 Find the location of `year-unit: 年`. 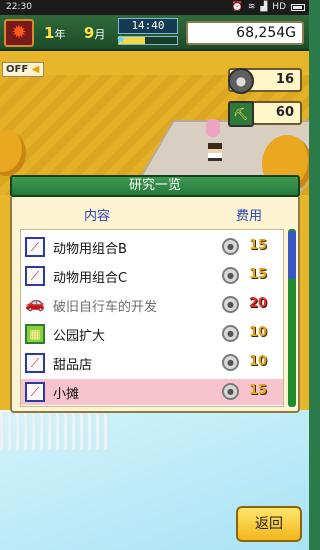

year-unit: 年 is located at coordinates (60, 34).